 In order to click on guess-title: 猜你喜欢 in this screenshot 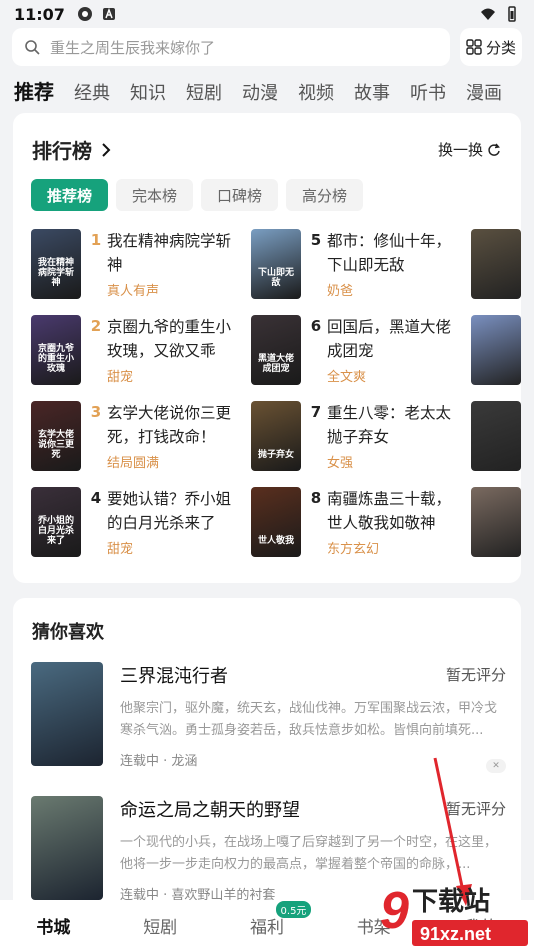, I will do `click(68, 632)`.